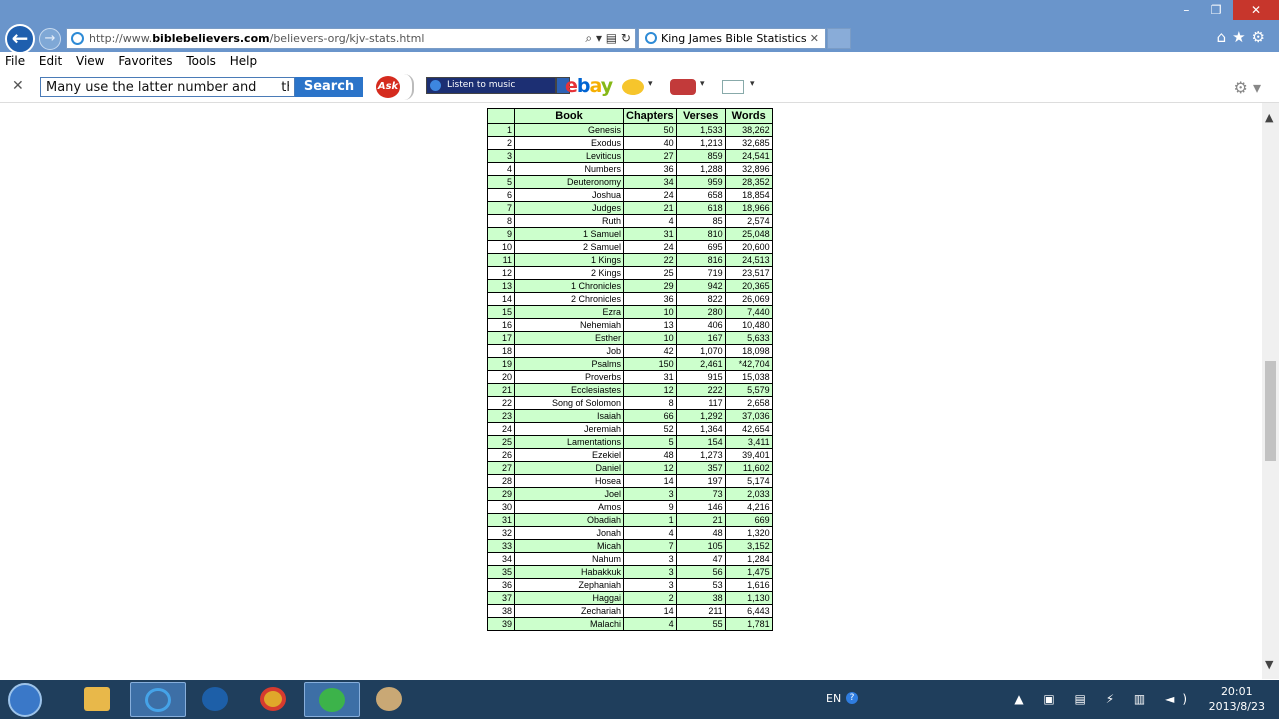 Image resolution: width=1279 pixels, height=719 pixels. What do you see at coordinates (50, 61) in the screenshot?
I see `menu-edit: Edit` at bounding box center [50, 61].